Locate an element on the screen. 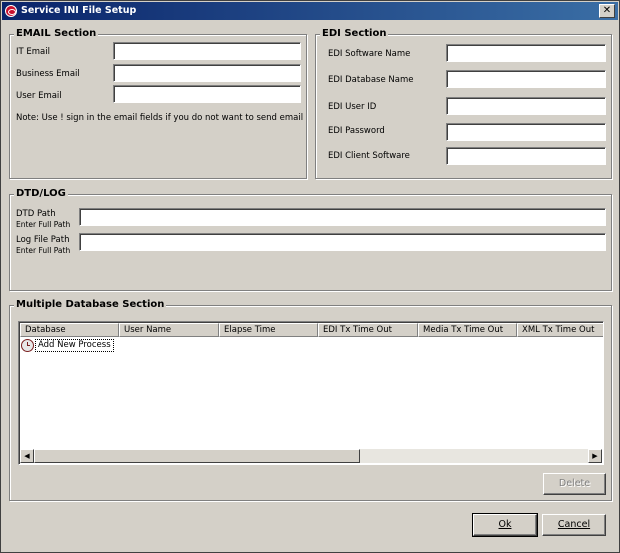 Image resolution: width=620 pixels, height=553 pixels. multiple-database-section-legend: Multiple Database Section is located at coordinates (90, 305).